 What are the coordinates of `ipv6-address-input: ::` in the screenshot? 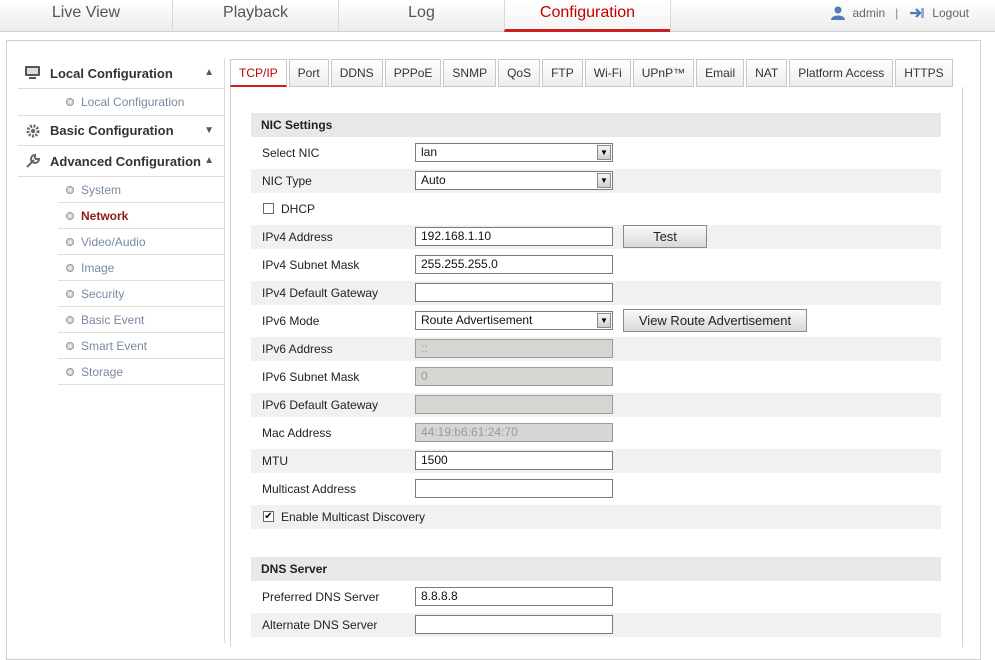 It's located at (514, 348).